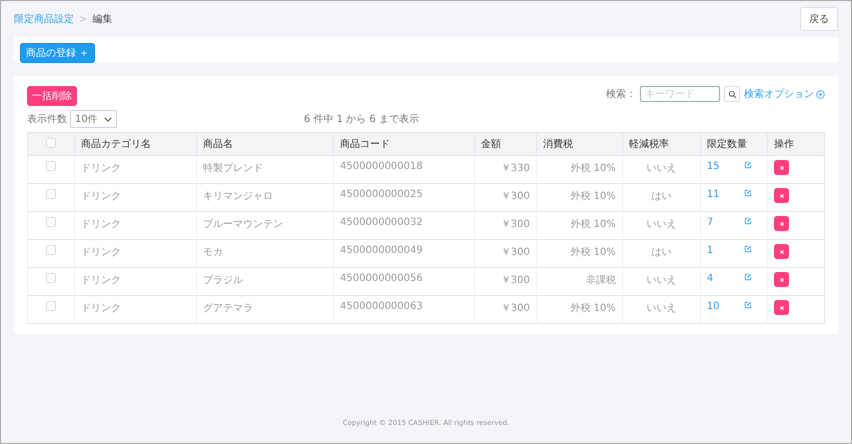  Describe the element at coordinates (734, 144) in the screenshot. I see `column-header: 限定数量` at that location.